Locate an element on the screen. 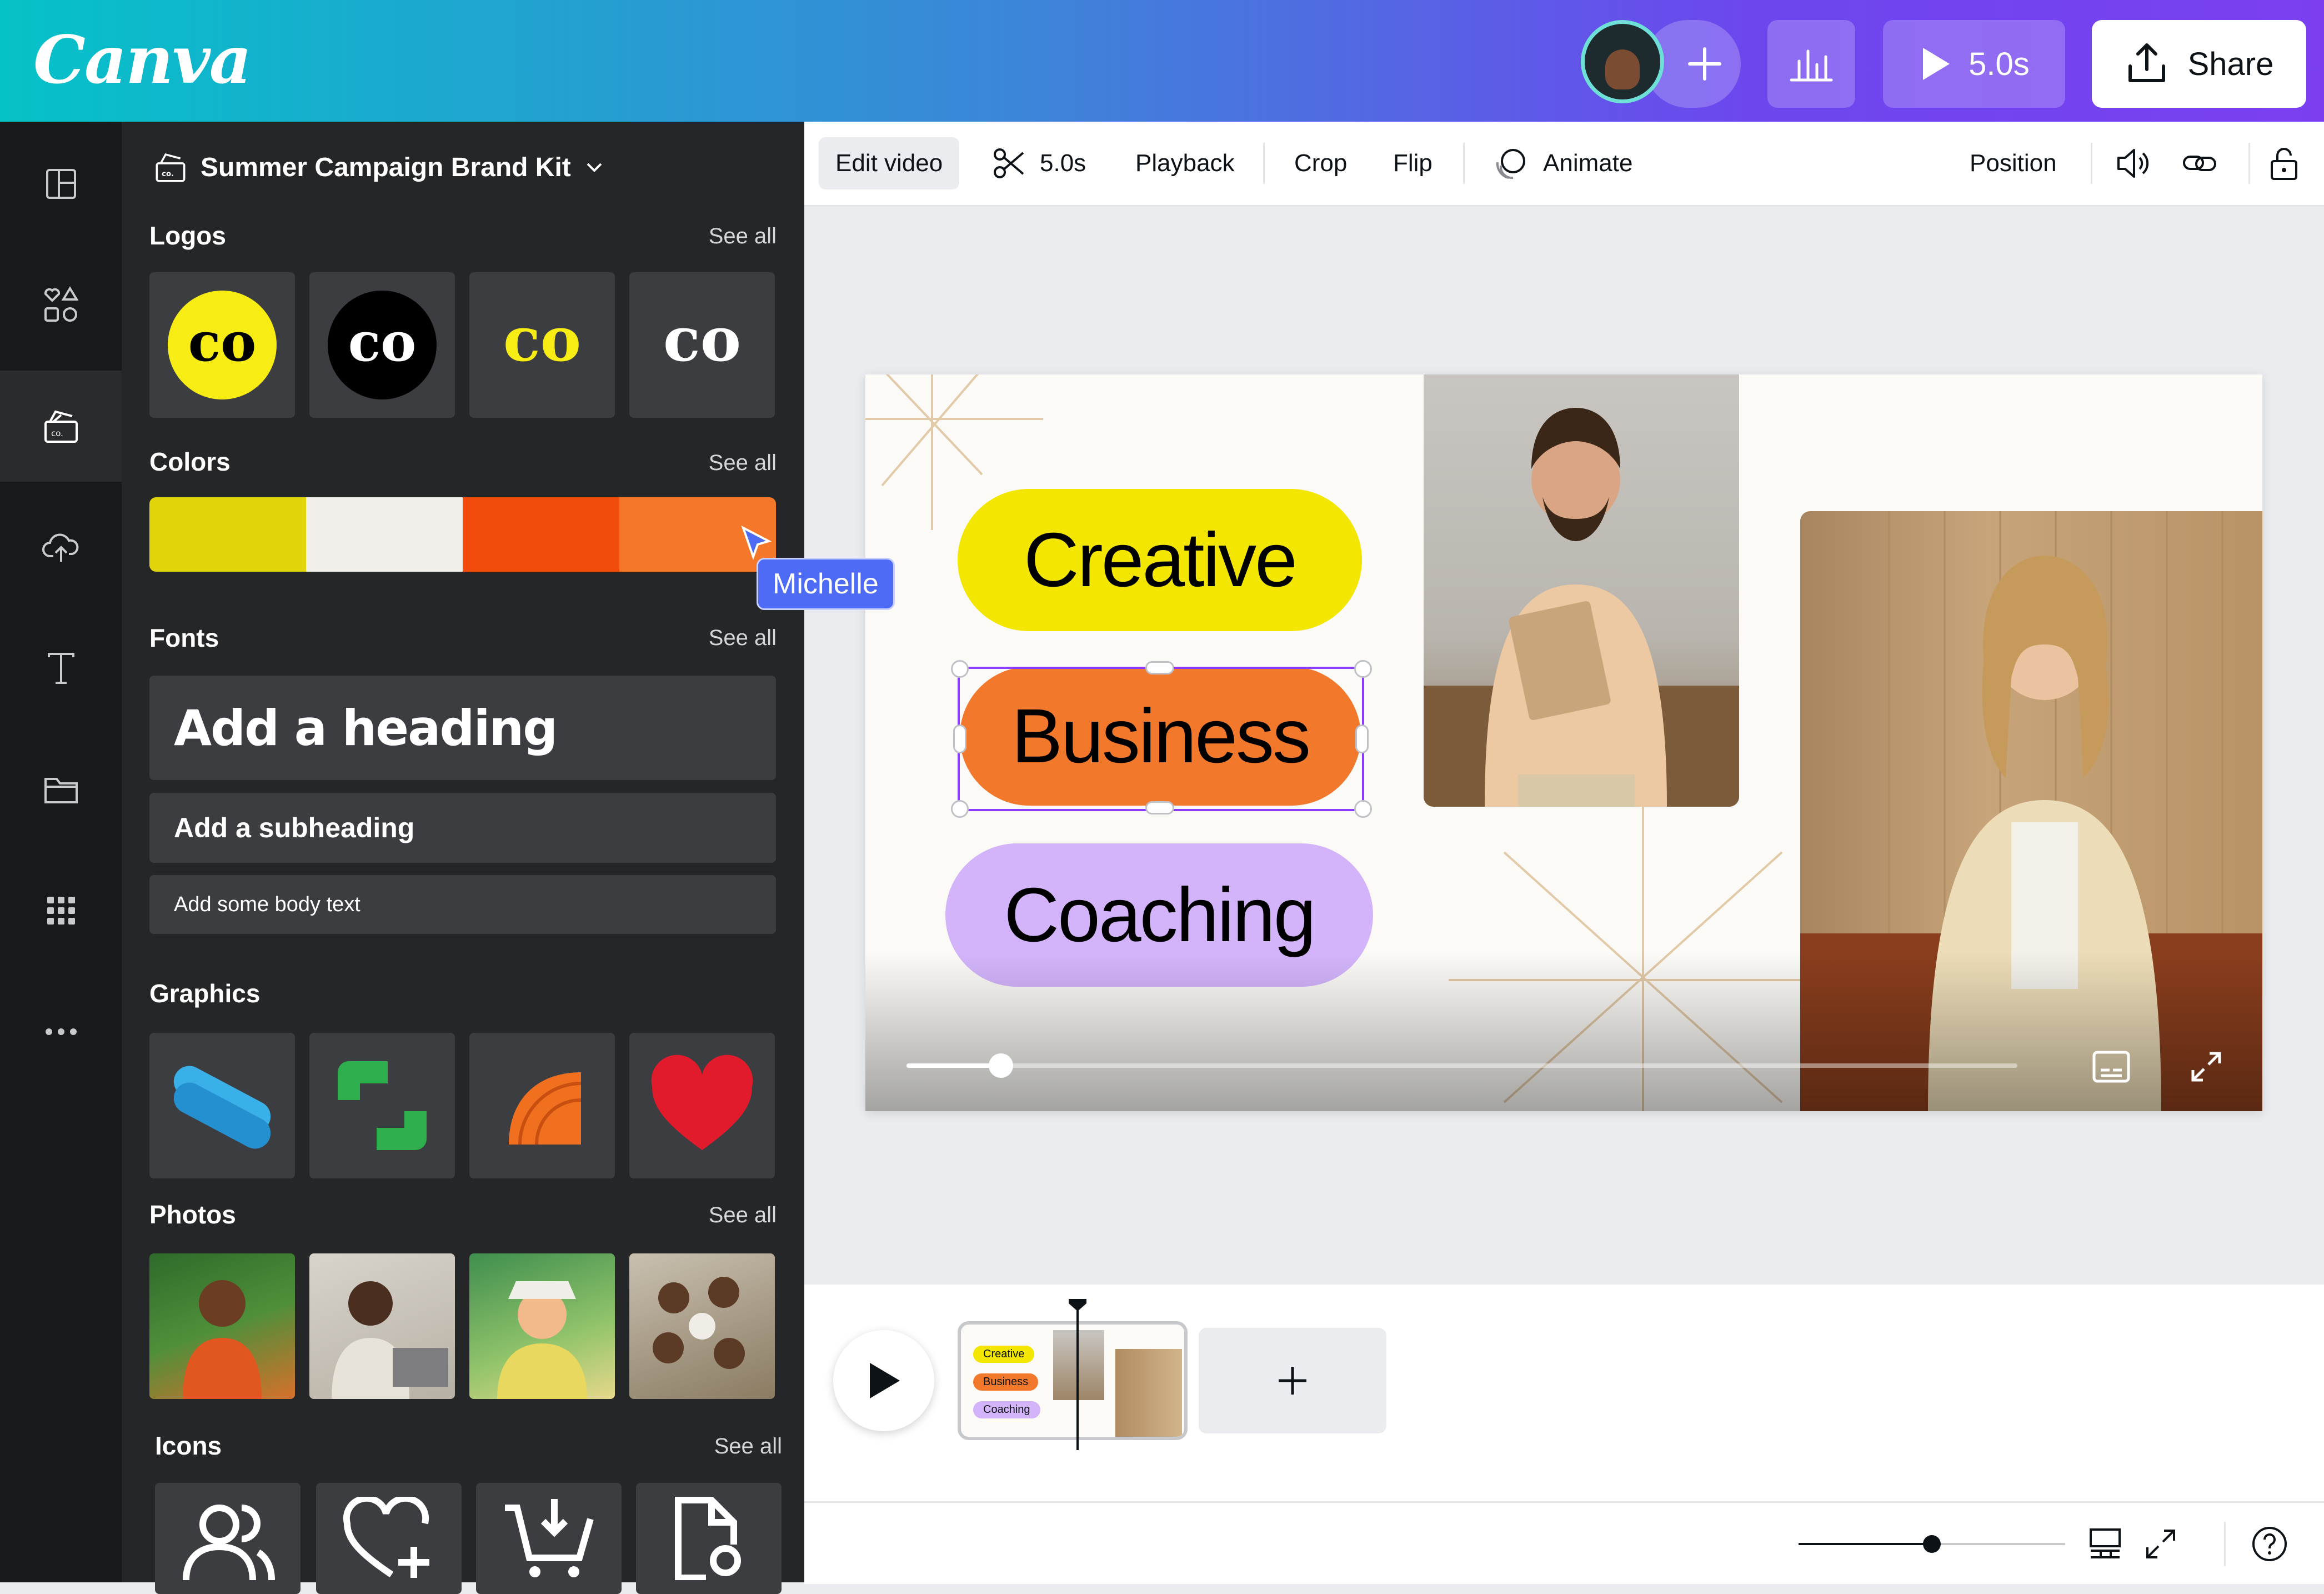  bar-chart-icon is located at coordinates (1811, 65).